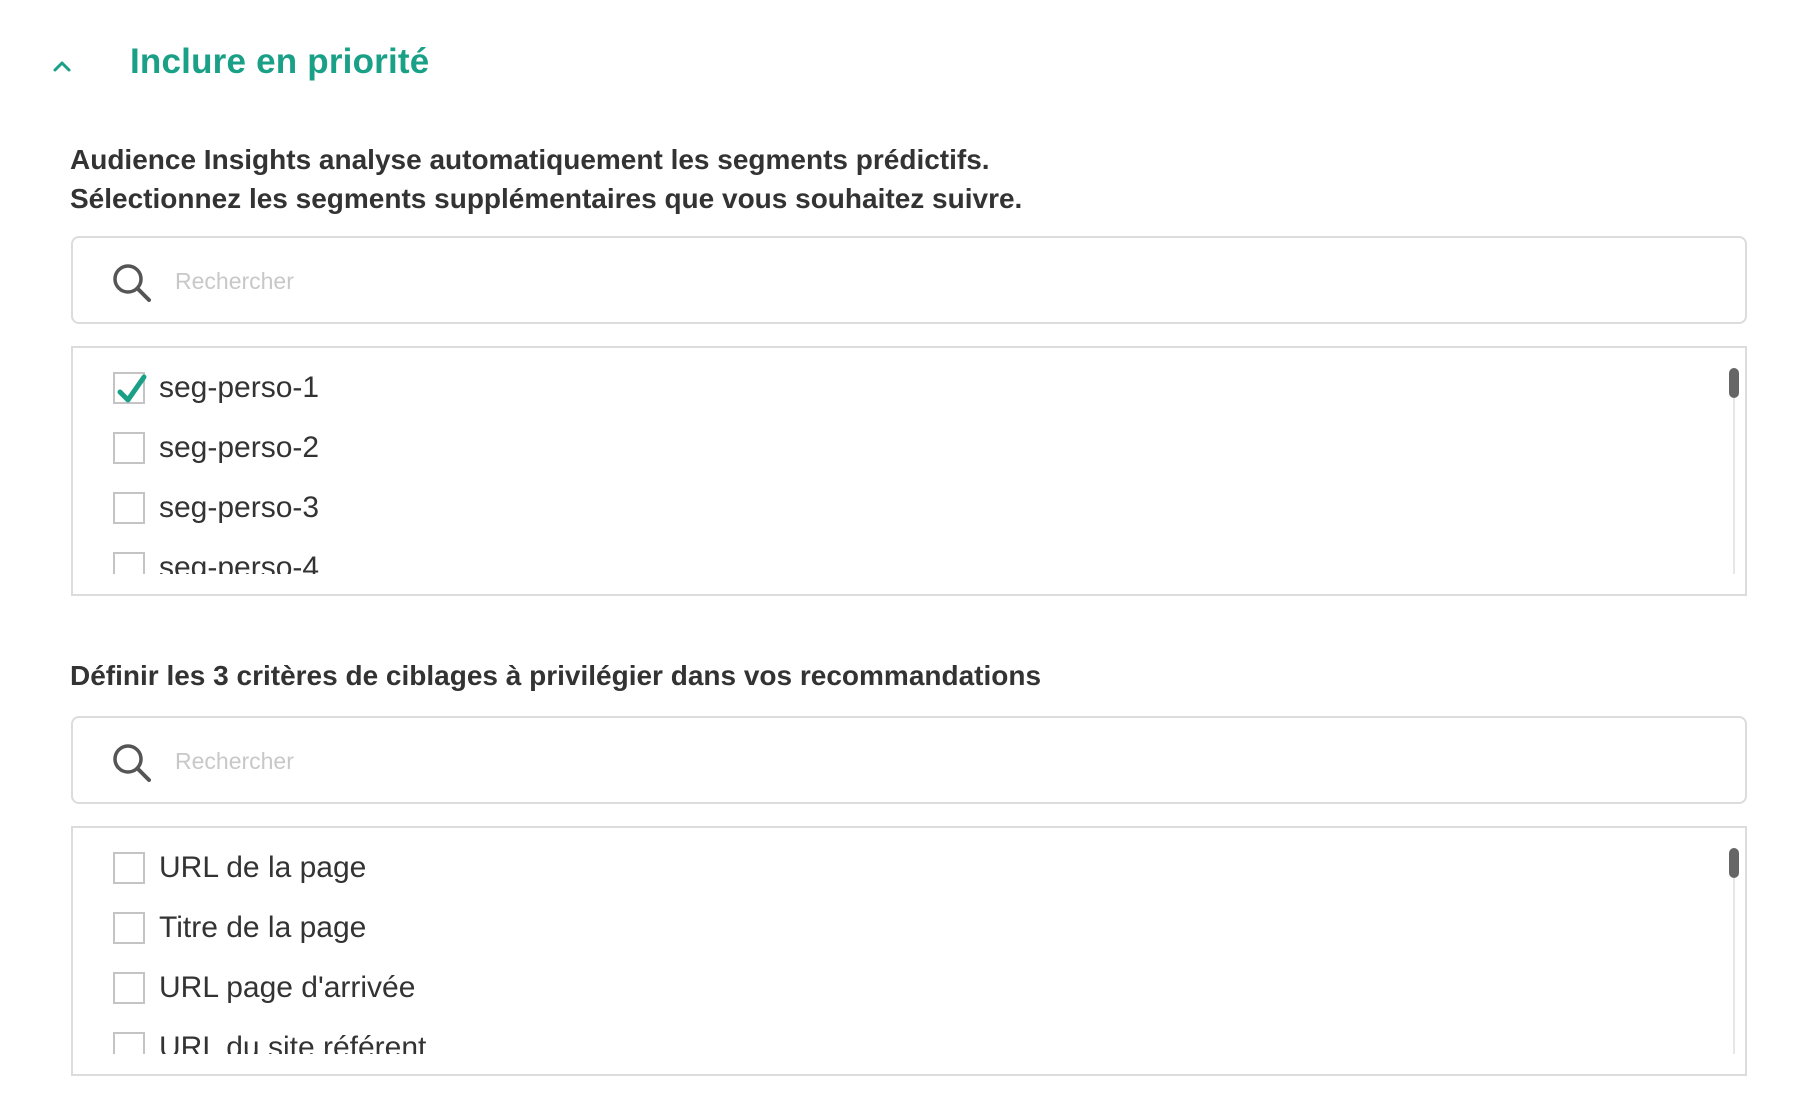  Describe the element at coordinates (287, 987) in the screenshot. I see `criteria-label: URL page d'arrivée` at that location.